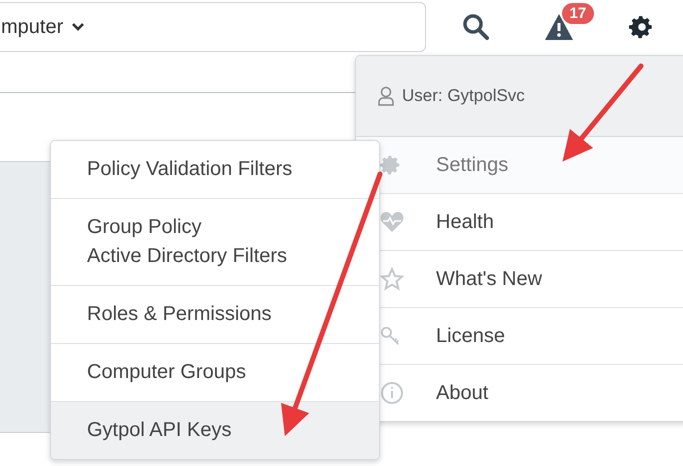 The height and width of the screenshot is (466, 683). I want to click on info-icon, so click(392, 393).